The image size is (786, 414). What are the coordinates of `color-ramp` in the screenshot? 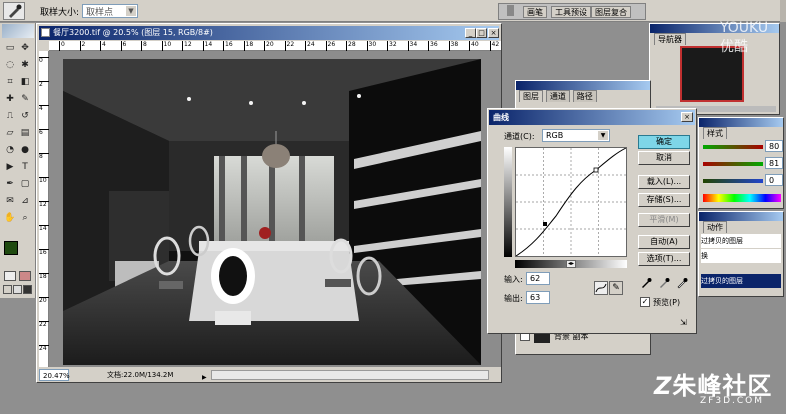 It's located at (742, 198).